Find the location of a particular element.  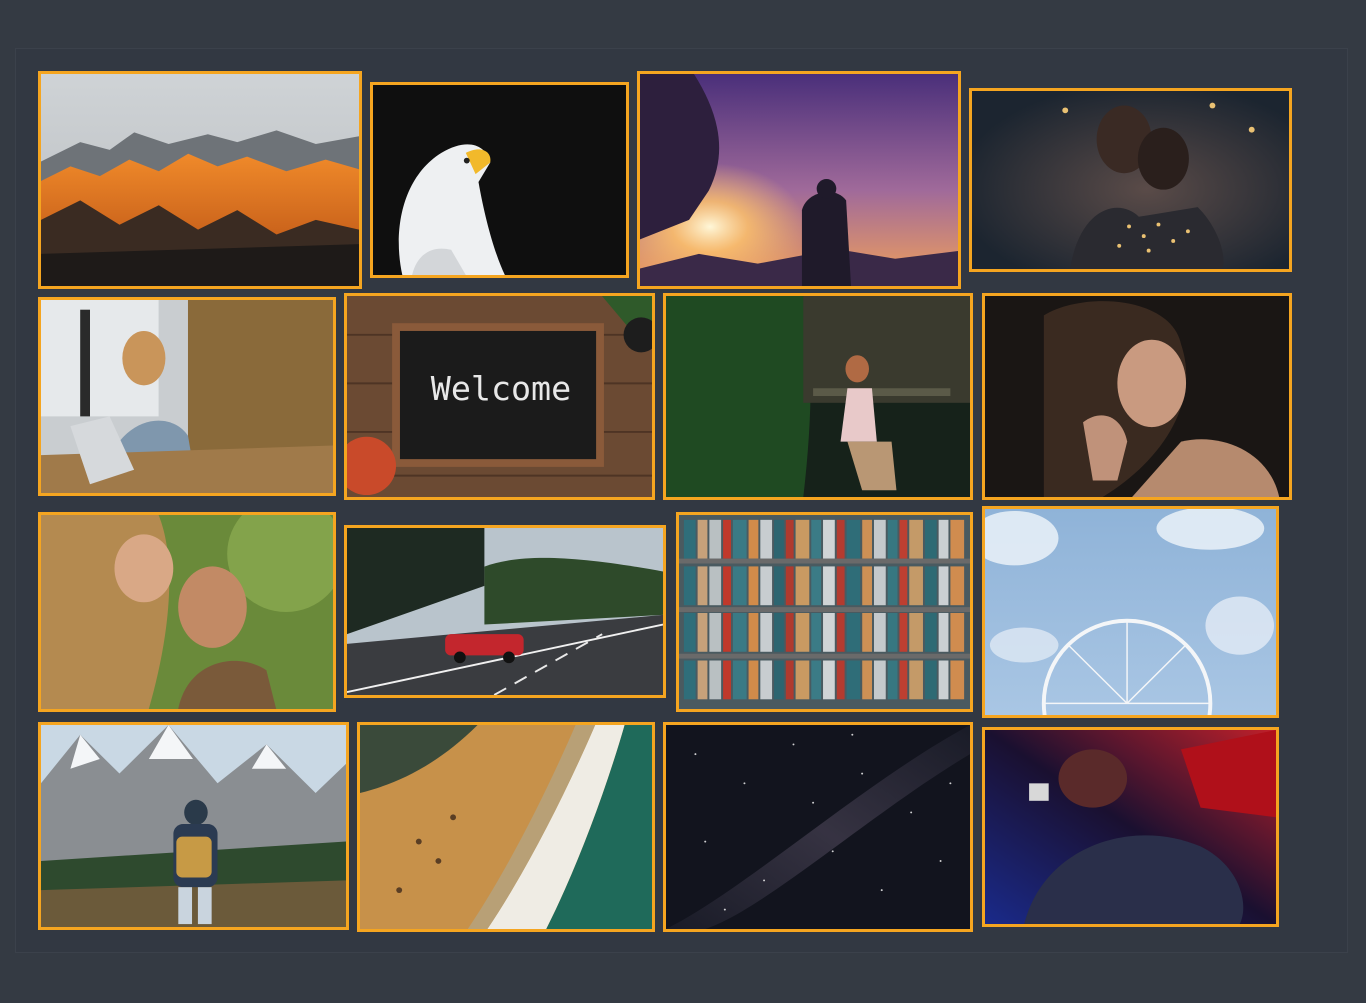

photo-beach-aerial is located at coordinates (506, 827).